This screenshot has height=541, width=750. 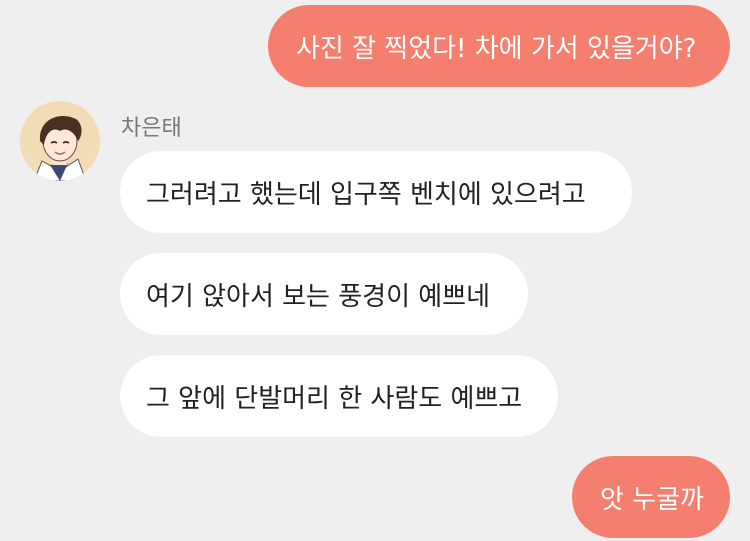 I want to click on contact-name: 차은태, so click(x=151, y=128).